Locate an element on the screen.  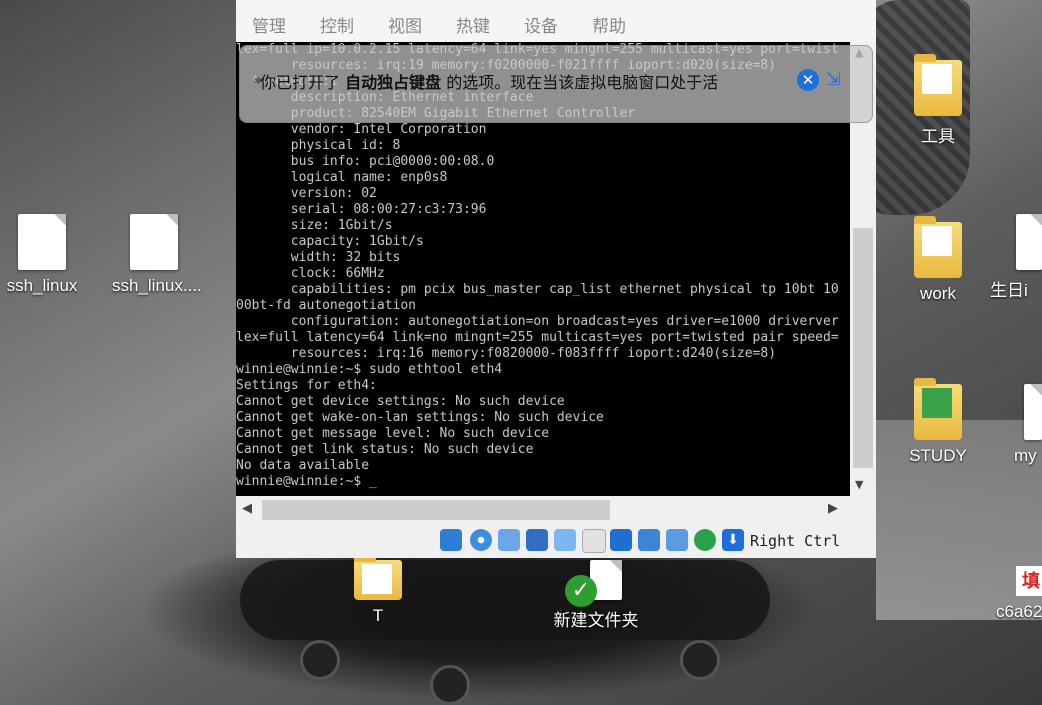
desktop-icon-birthday: 生日i is located at coordinates (1016, 257).